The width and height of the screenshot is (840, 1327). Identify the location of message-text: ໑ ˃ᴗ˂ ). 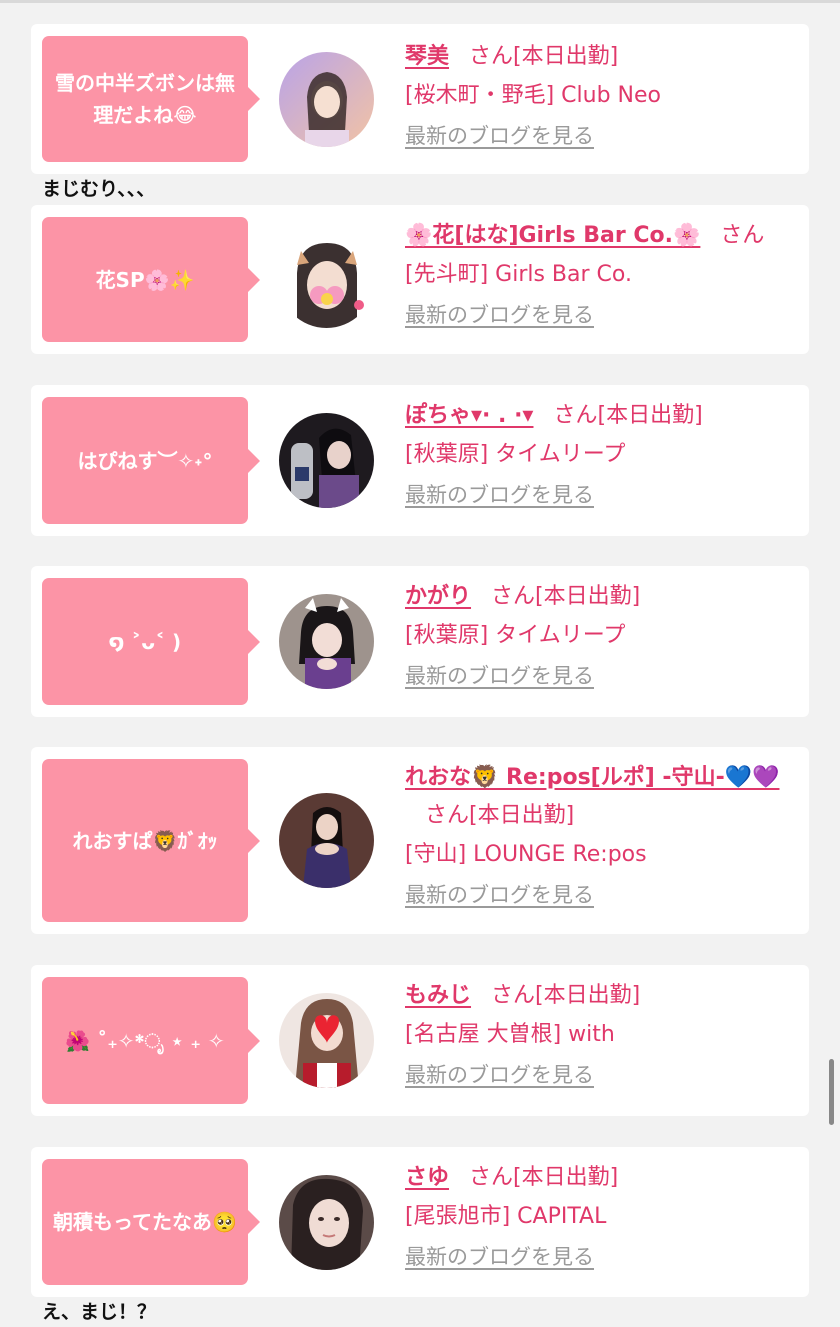
(145, 641).